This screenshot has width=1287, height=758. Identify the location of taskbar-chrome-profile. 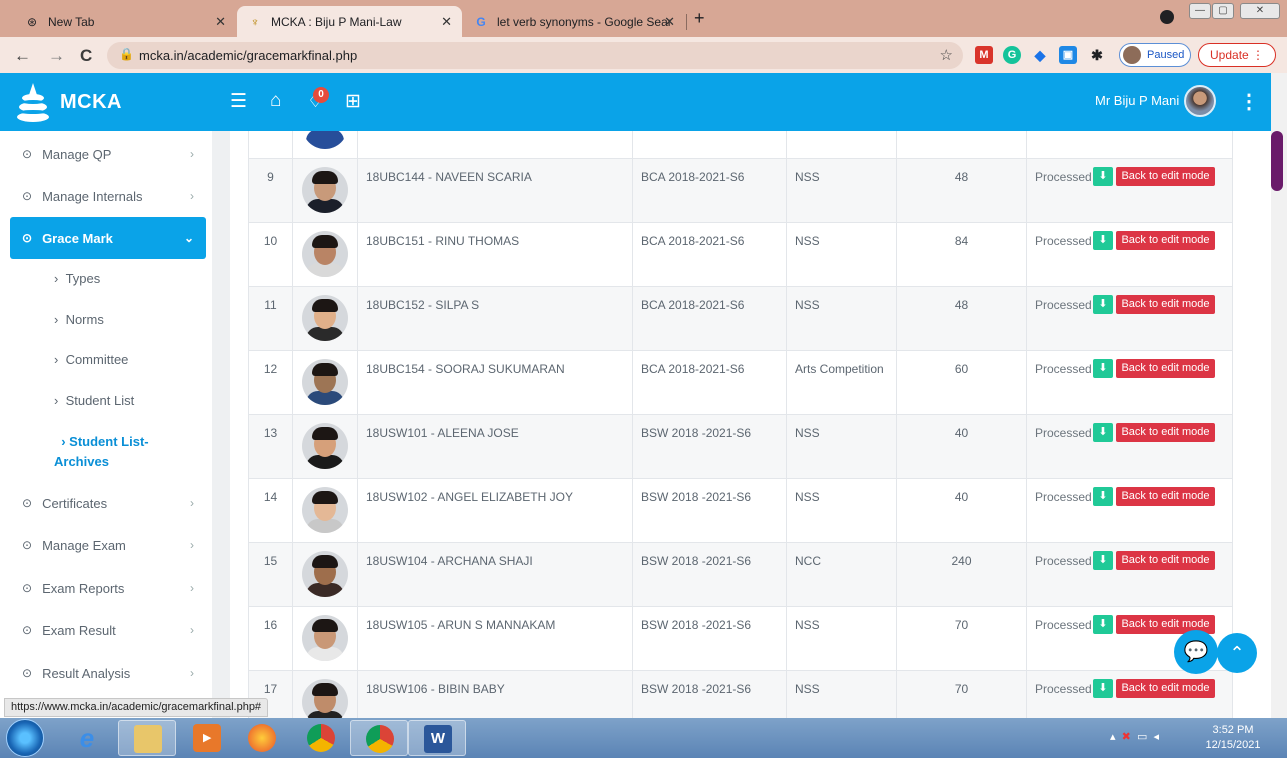
(379, 738).